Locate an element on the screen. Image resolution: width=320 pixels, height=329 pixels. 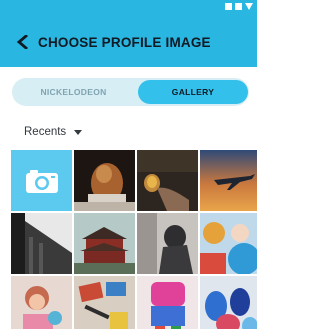
photo-hooded-person is located at coordinates (167, 243).